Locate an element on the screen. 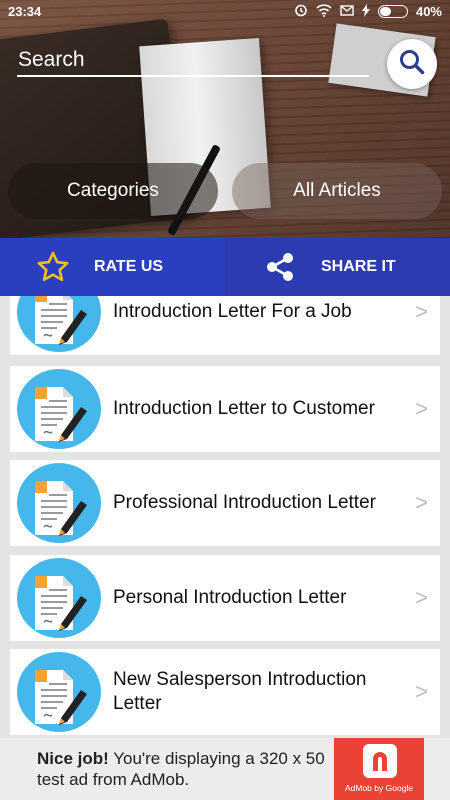 The image size is (450, 800). list-item-title: Introduction Letter For a Job is located at coordinates (232, 311).